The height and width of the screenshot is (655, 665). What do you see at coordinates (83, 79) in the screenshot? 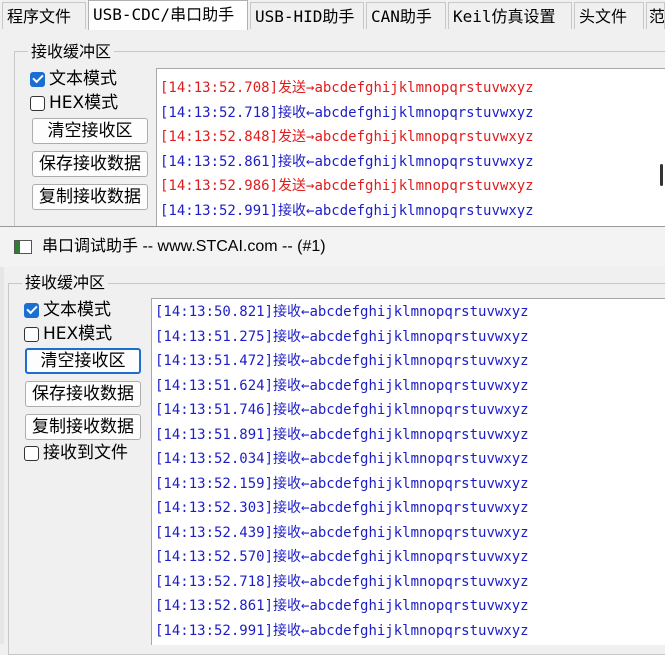
I see `text-mode-label: 文本模式` at bounding box center [83, 79].